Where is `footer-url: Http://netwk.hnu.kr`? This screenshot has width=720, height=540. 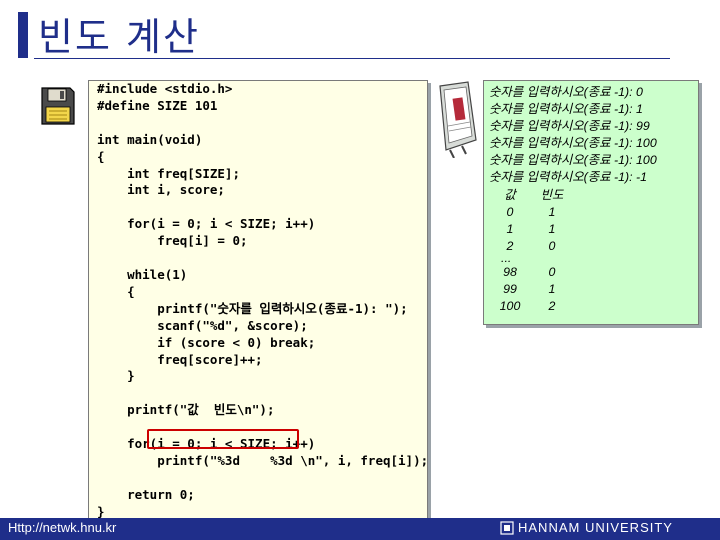
footer-url: Http://netwk.hnu.kr is located at coordinates (62, 527).